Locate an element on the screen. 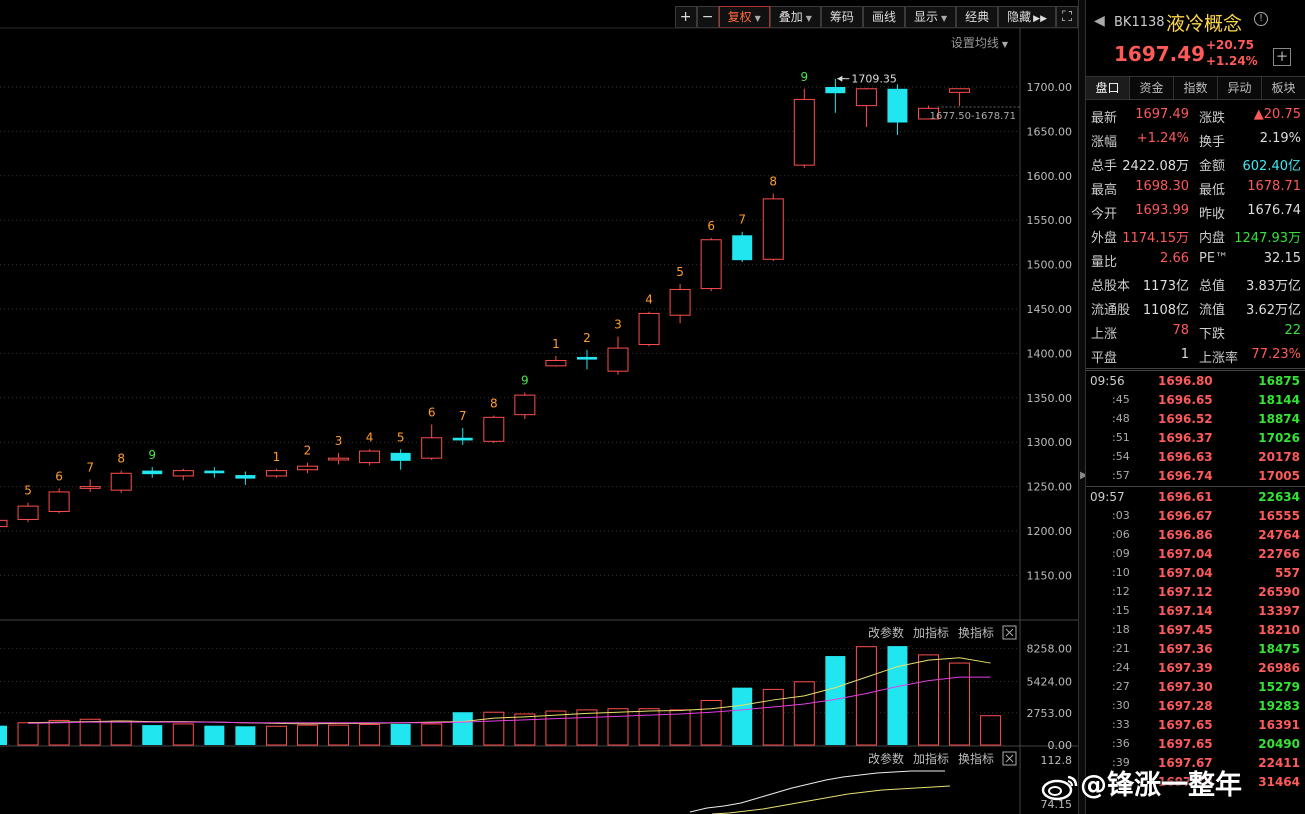 The height and width of the screenshot is (814, 1305). panel-splitter: ▶ is located at coordinates (1083, 407).